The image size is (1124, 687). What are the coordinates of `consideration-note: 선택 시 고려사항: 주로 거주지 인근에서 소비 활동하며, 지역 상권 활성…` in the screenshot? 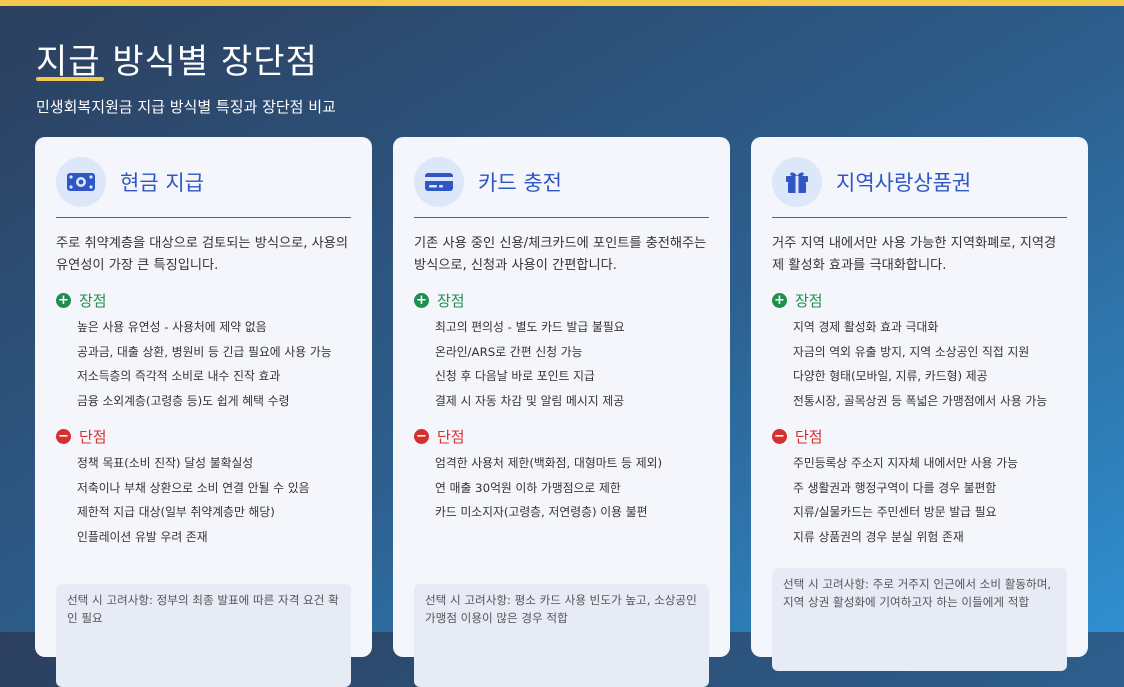 It's located at (919, 619).